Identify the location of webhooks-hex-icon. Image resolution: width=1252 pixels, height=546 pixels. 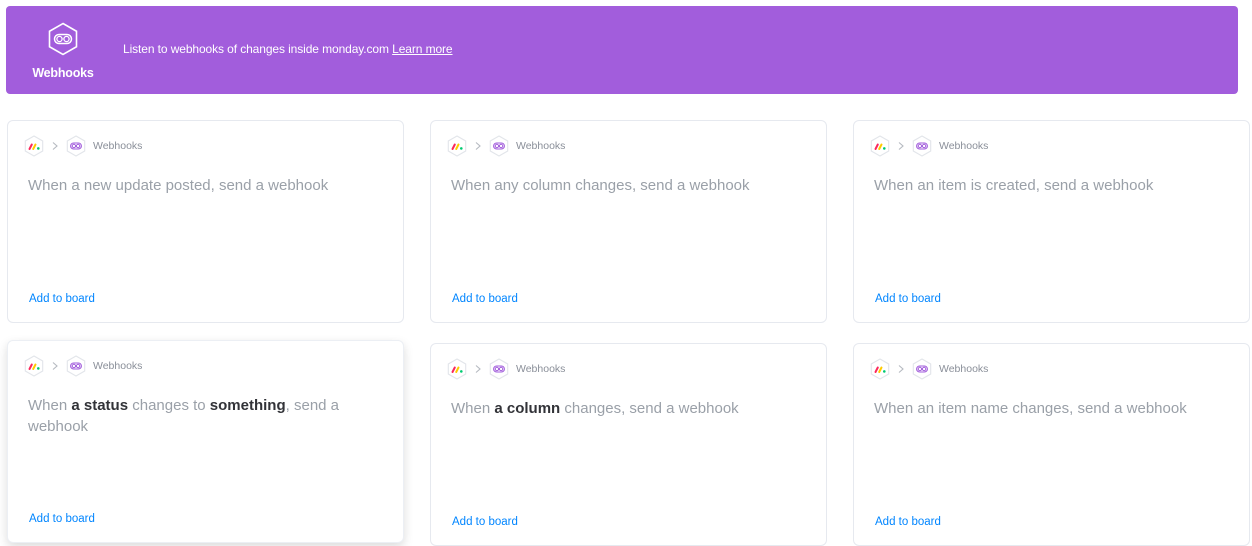
(63, 39).